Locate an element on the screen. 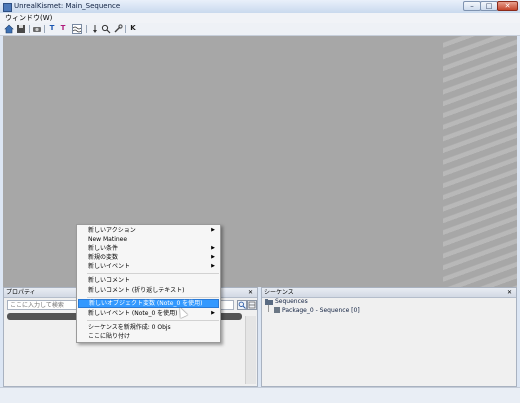 The width and height of the screenshot is (520, 403). status-bar is located at coordinates (260, 395).